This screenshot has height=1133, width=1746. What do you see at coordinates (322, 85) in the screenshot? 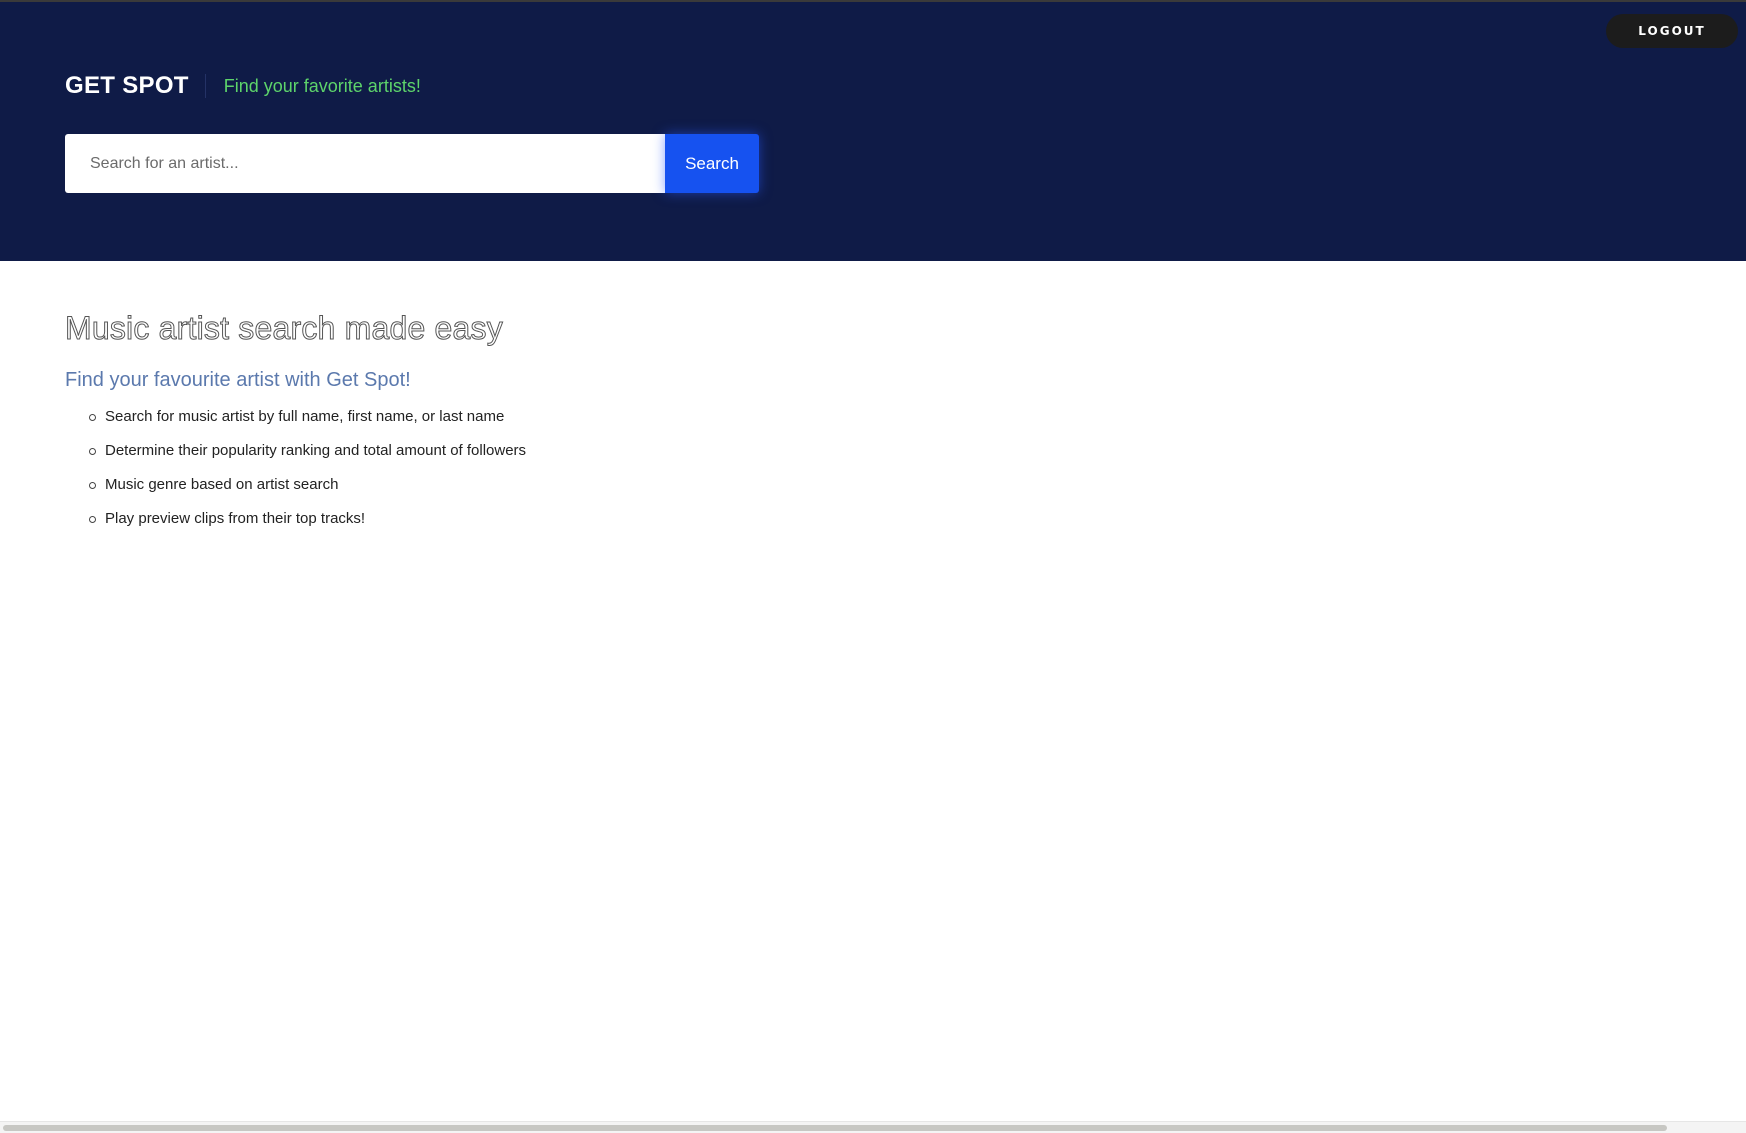
I see `brand-tagline: Find your favorite artists!` at bounding box center [322, 85].